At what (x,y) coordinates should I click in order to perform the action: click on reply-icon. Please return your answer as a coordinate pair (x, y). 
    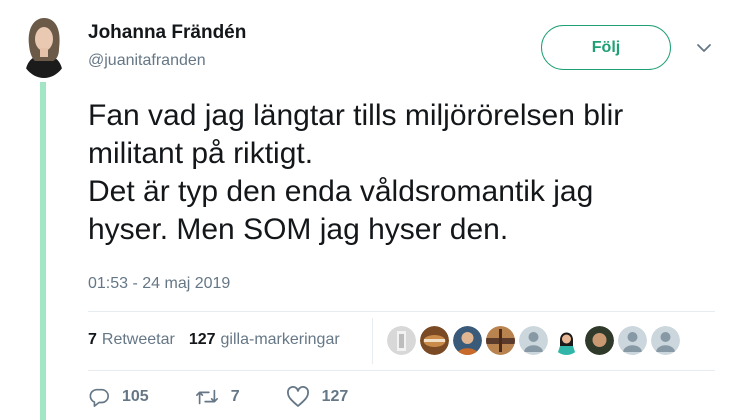
    Looking at the image, I should click on (99, 397).